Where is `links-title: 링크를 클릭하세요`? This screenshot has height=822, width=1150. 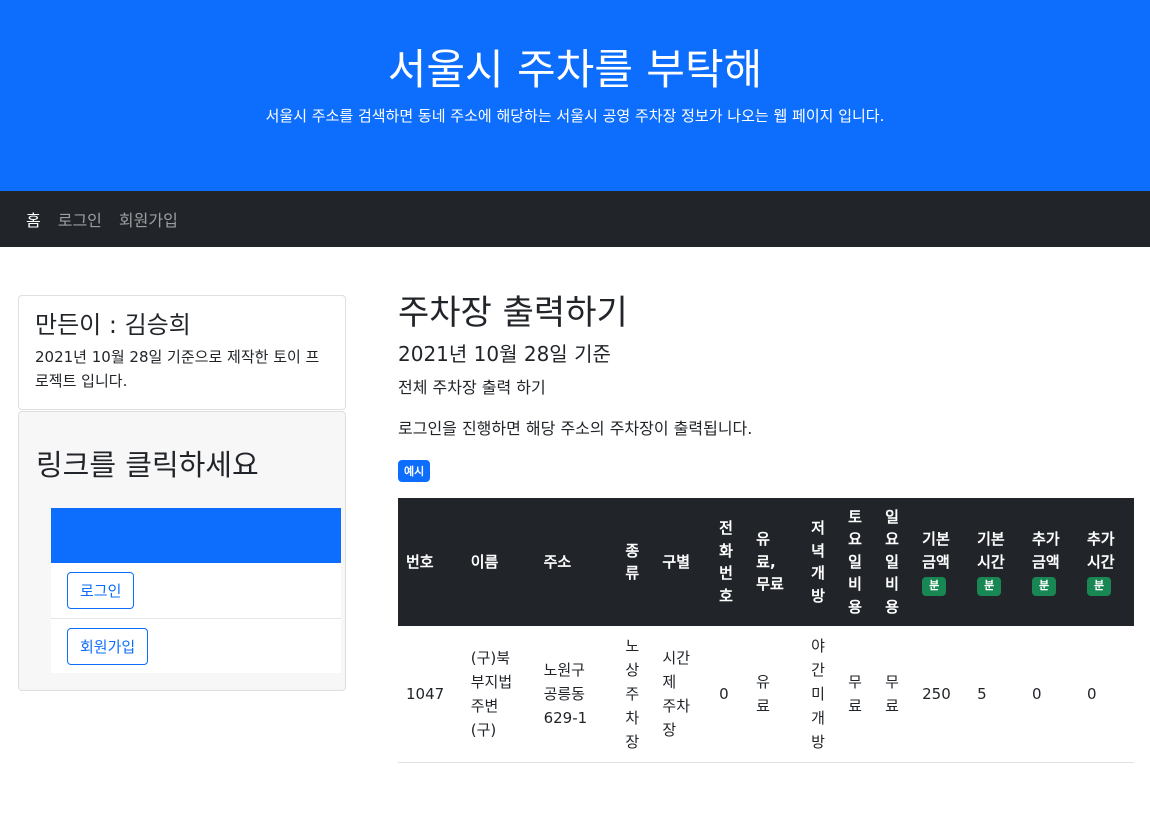
links-title: 링크를 클릭하세요 is located at coordinates (147, 465).